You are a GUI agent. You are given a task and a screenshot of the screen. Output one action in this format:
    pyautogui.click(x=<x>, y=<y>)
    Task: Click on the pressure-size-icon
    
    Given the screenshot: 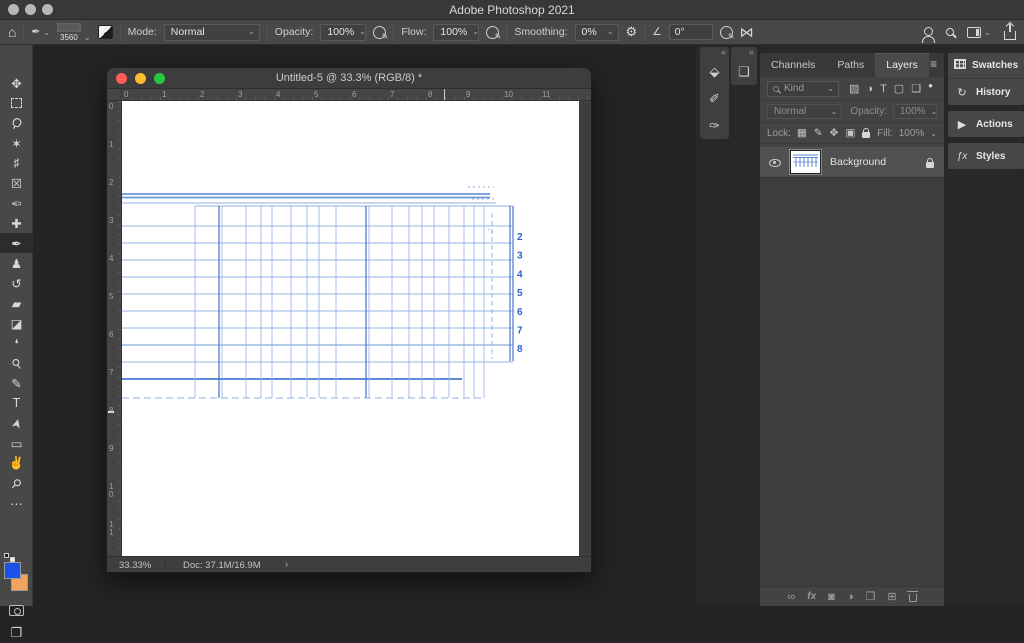 What is the action you would take?
    pyautogui.click(x=727, y=33)
    